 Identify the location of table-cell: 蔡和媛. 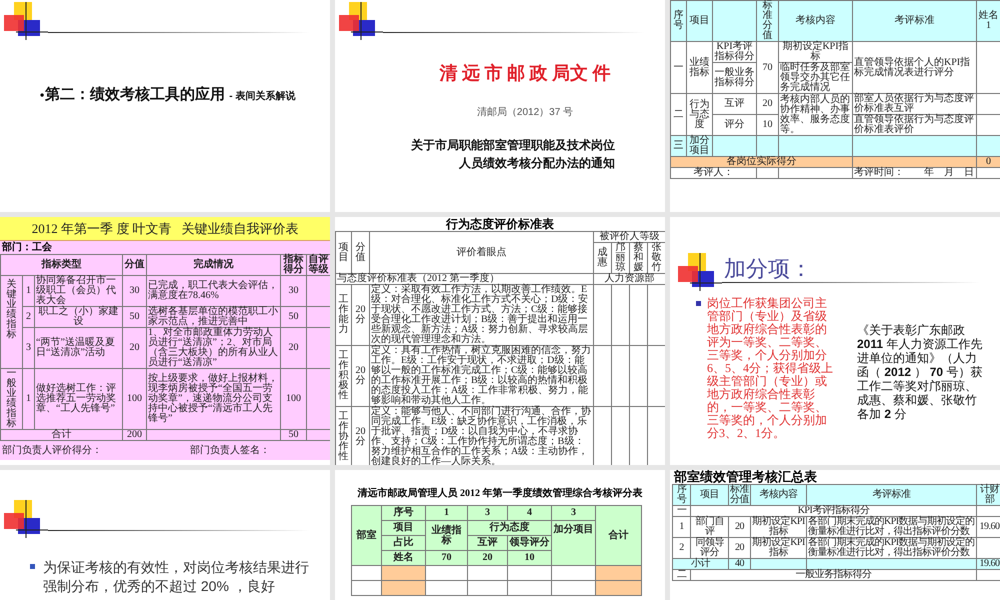
(639, 258).